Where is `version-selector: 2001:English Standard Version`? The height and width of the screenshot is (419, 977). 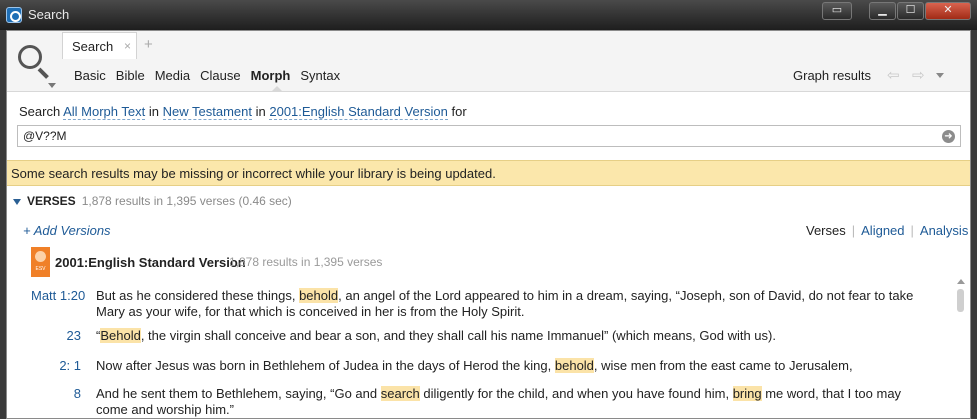 version-selector: 2001:English Standard Version is located at coordinates (358, 112).